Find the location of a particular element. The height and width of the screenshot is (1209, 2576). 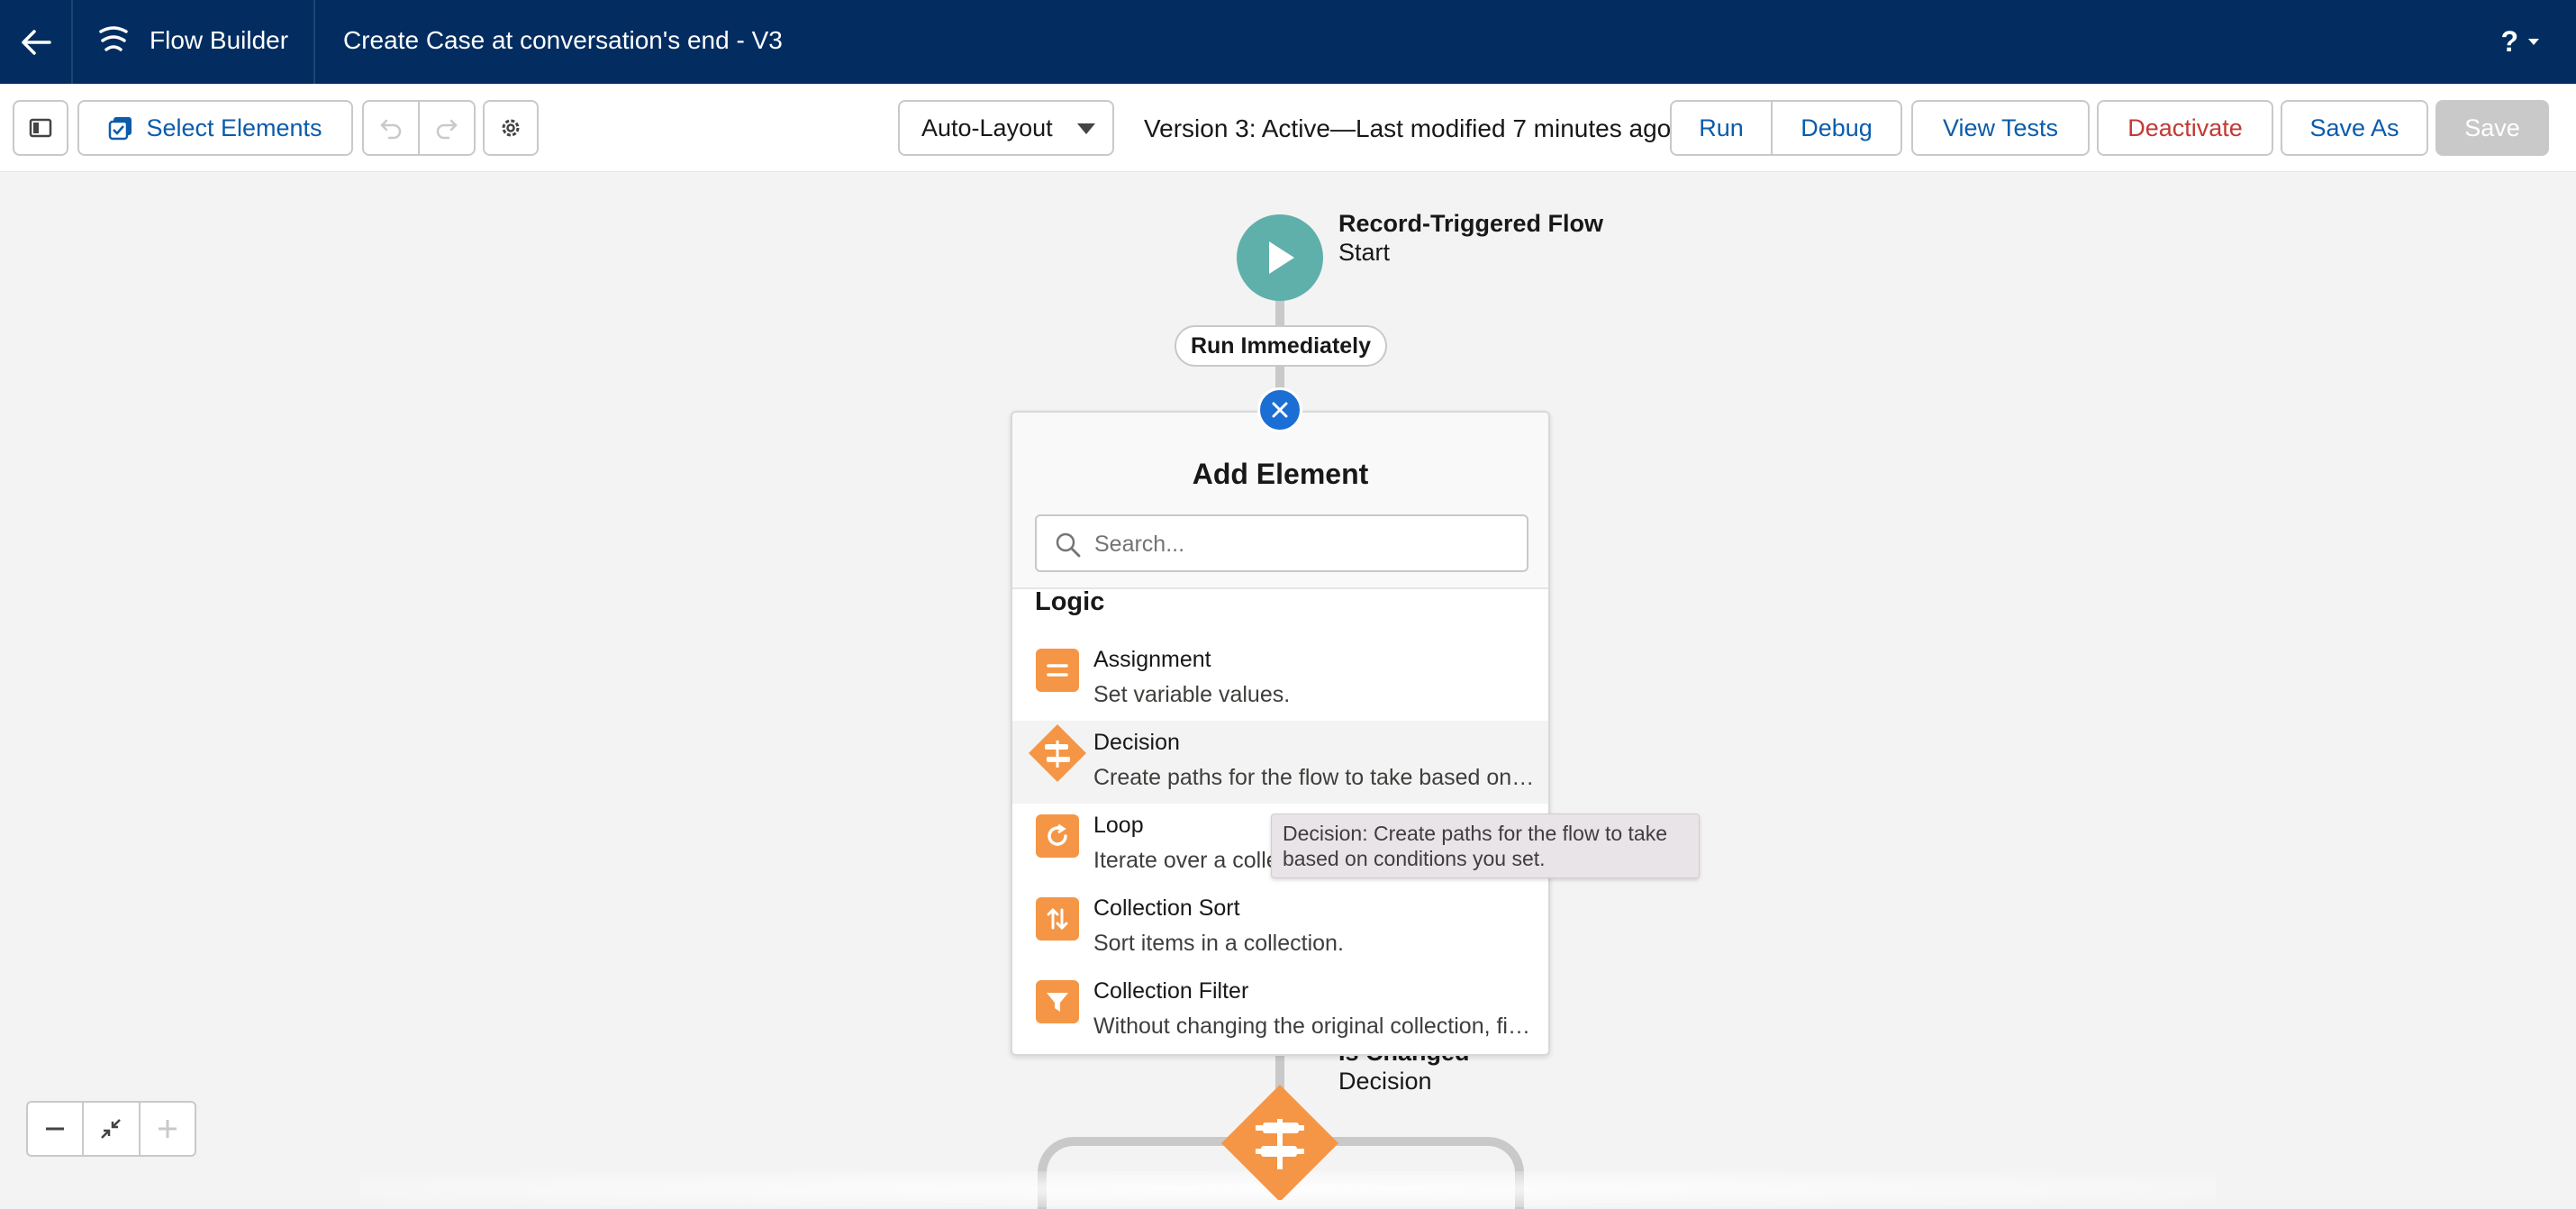

save-button: Save is located at coordinates (2492, 128).